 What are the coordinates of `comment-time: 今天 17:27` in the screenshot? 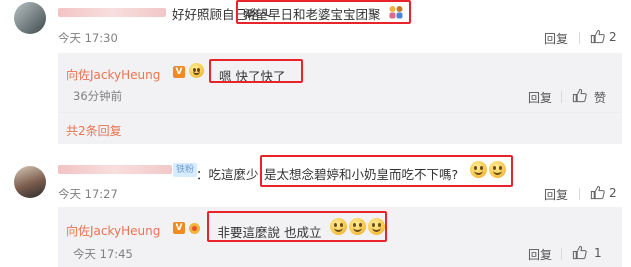 It's located at (88, 194).